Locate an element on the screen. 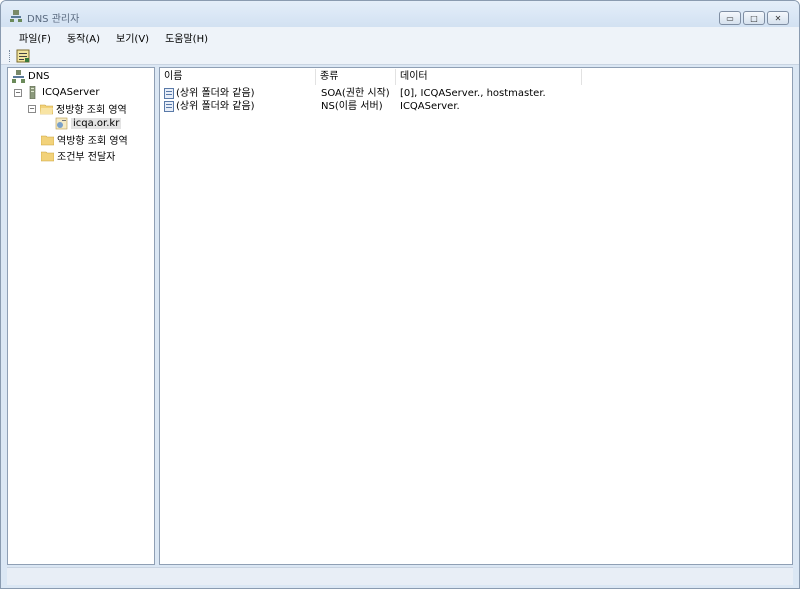  dns-app-icon is located at coordinates (16, 16).